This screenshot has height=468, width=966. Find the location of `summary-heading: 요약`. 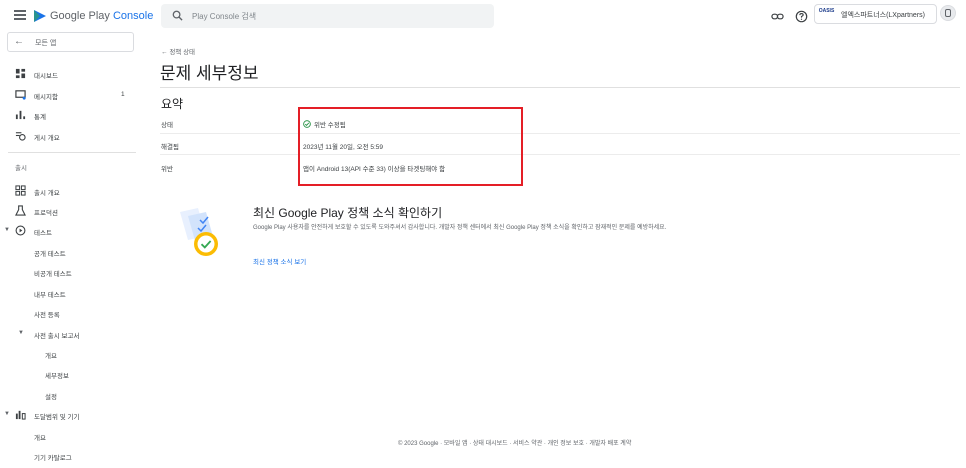

summary-heading: 요약 is located at coordinates (172, 104).